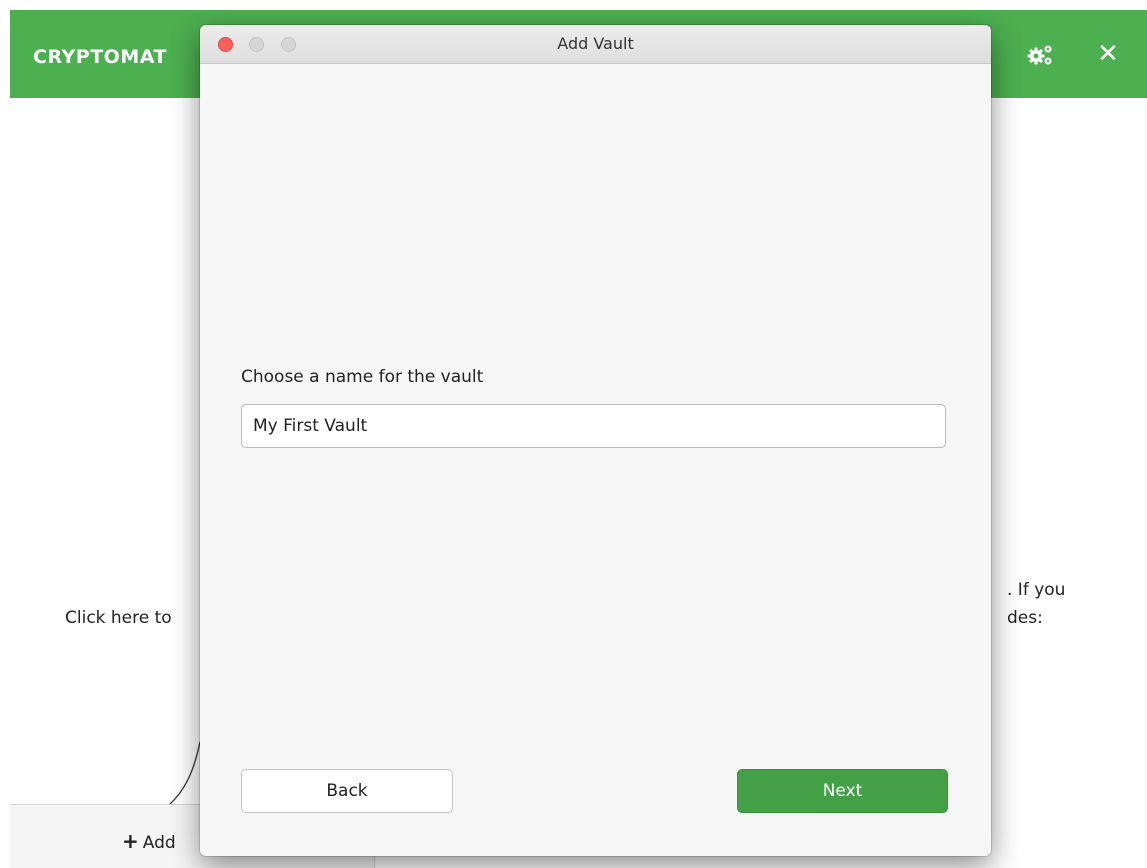  Describe the element at coordinates (1025, 618) in the screenshot. I see `welcome-text-line-2: des:` at that location.